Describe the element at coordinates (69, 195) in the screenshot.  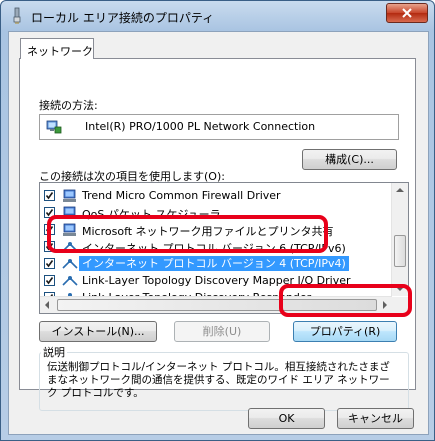
I see `network-client-icon` at that location.